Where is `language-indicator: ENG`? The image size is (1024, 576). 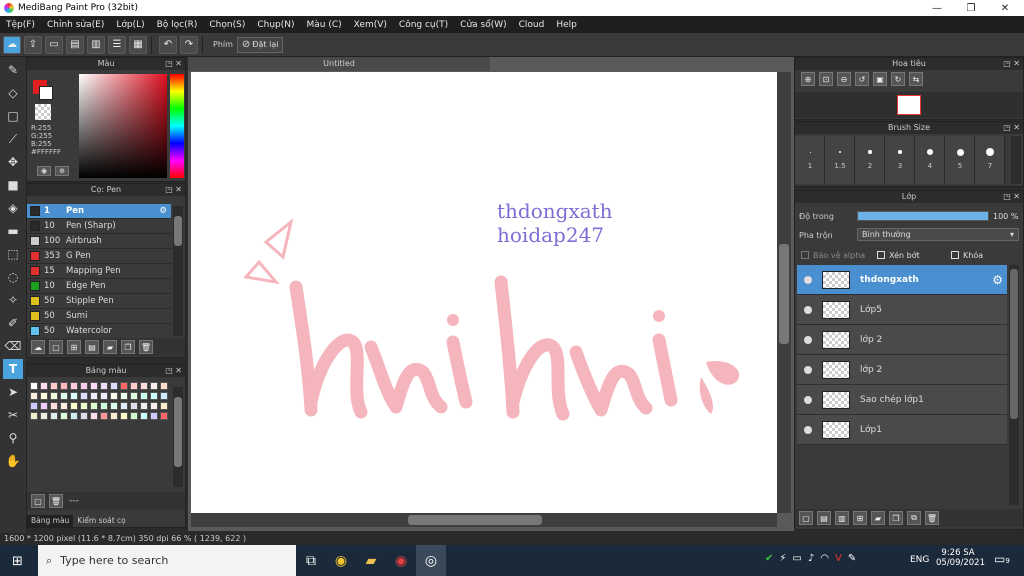 language-indicator: ENG is located at coordinates (919, 560).